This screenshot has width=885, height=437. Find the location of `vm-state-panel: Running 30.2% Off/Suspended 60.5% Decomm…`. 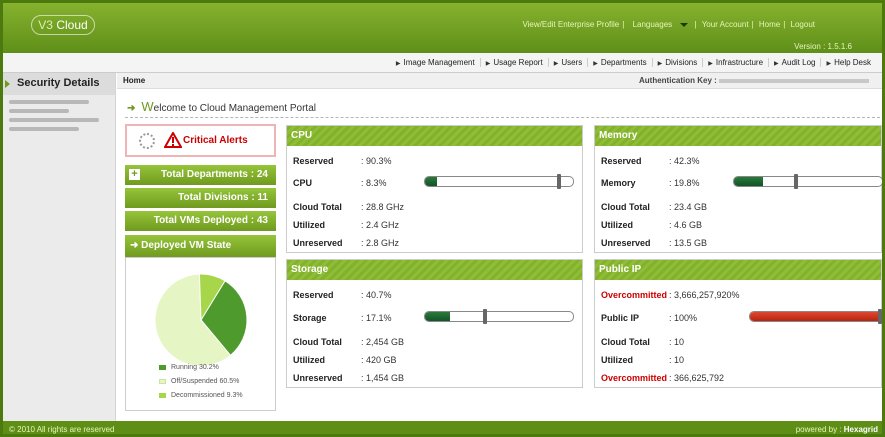

vm-state-panel: Running 30.2% Off/Suspended 60.5% Decomm… is located at coordinates (200, 334).